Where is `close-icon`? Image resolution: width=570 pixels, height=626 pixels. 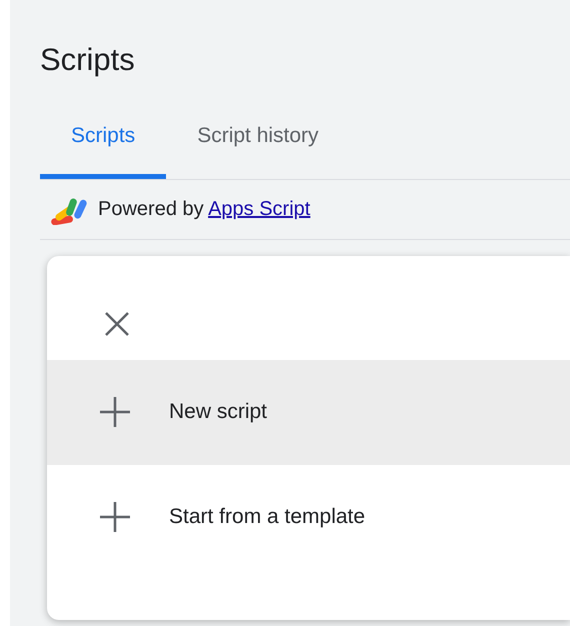 close-icon is located at coordinates (117, 323).